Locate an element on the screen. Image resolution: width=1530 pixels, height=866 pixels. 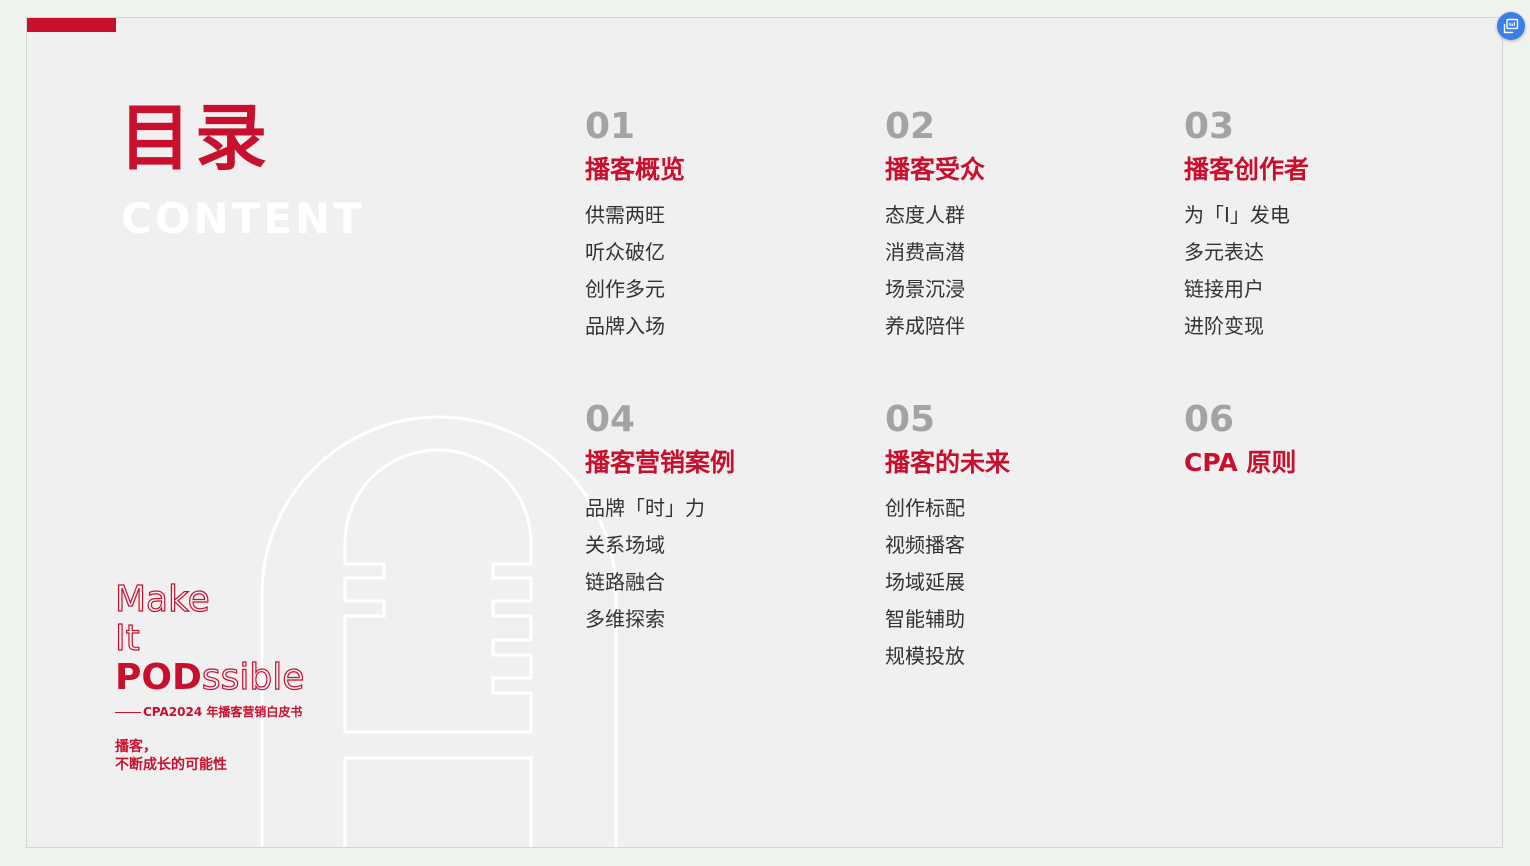
section-number: 03 is located at coordinates (1209, 126).